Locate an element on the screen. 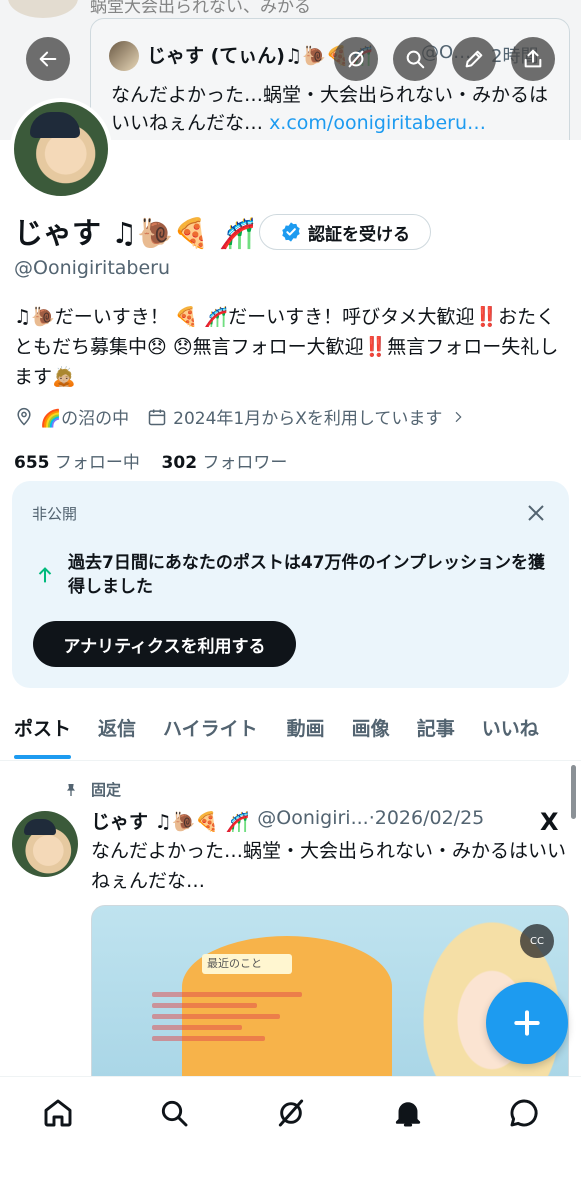 This screenshot has height=1199, width=581. tab-videos: 動画 is located at coordinates (306, 732).